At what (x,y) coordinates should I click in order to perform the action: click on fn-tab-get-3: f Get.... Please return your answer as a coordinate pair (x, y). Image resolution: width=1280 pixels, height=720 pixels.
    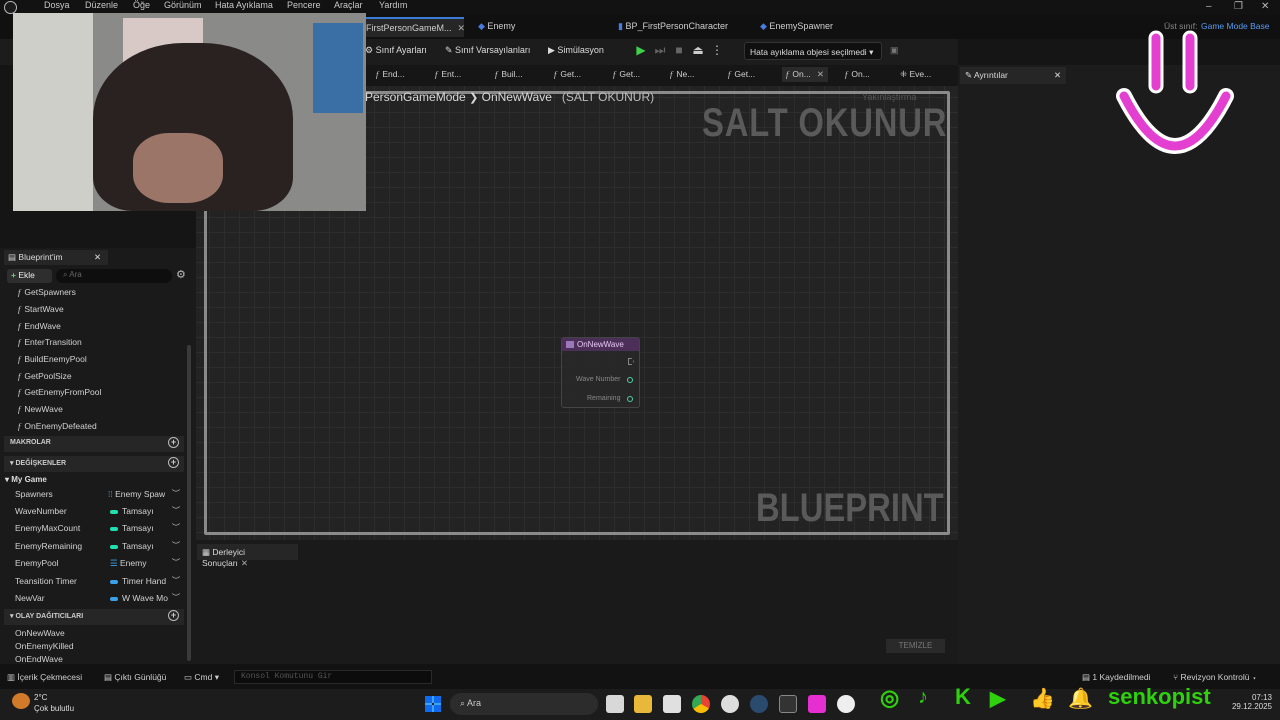
    Looking at the image, I should click on (741, 74).